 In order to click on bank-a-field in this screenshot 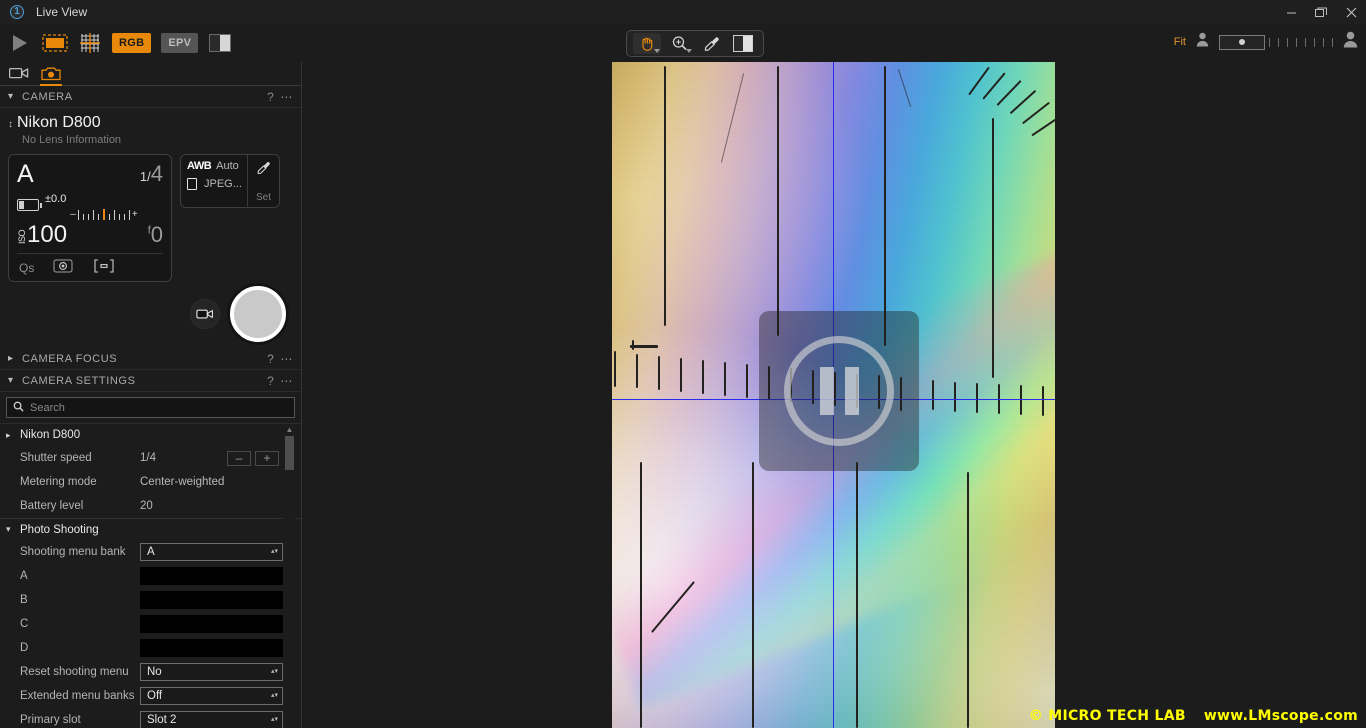, I will do `click(211, 576)`.